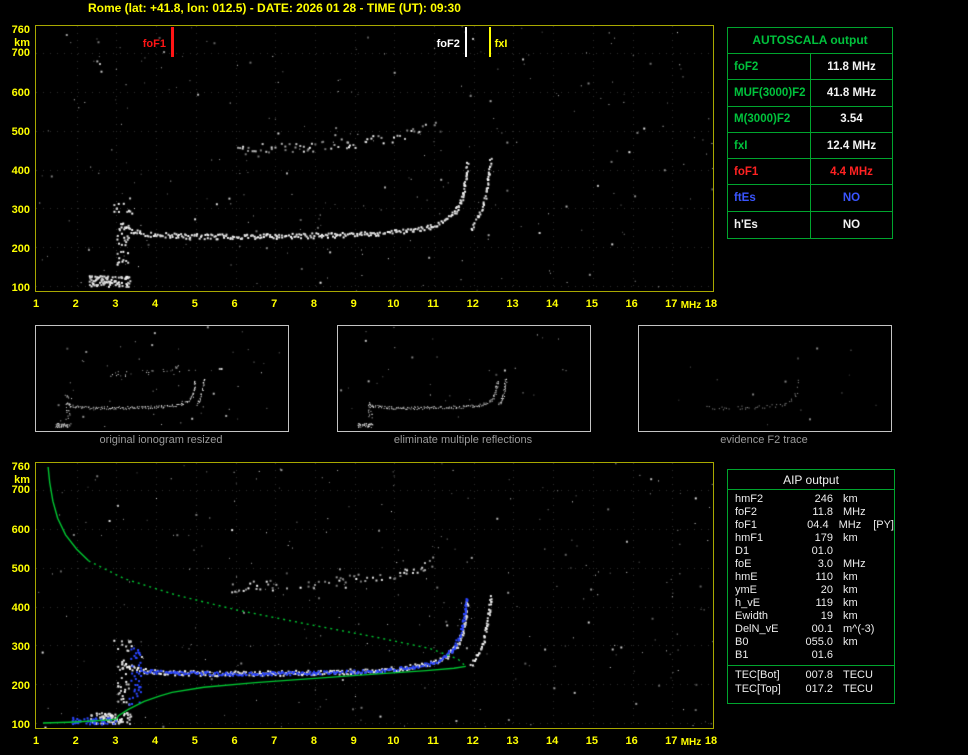 This screenshot has height=755, width=968. What do you see at coordinates (851, 145) in the screenshot?
I see `autoscala-row-value: 12.4 MHz` at bounding box center [851, 145].